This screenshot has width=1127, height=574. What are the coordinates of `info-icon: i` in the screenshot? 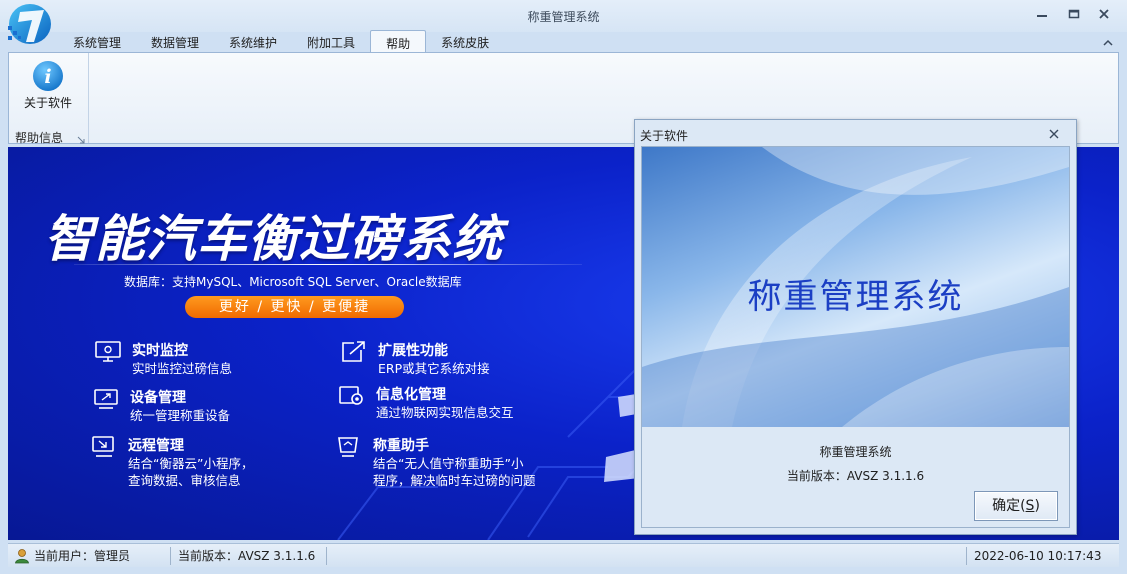 It's located at (48, 76).